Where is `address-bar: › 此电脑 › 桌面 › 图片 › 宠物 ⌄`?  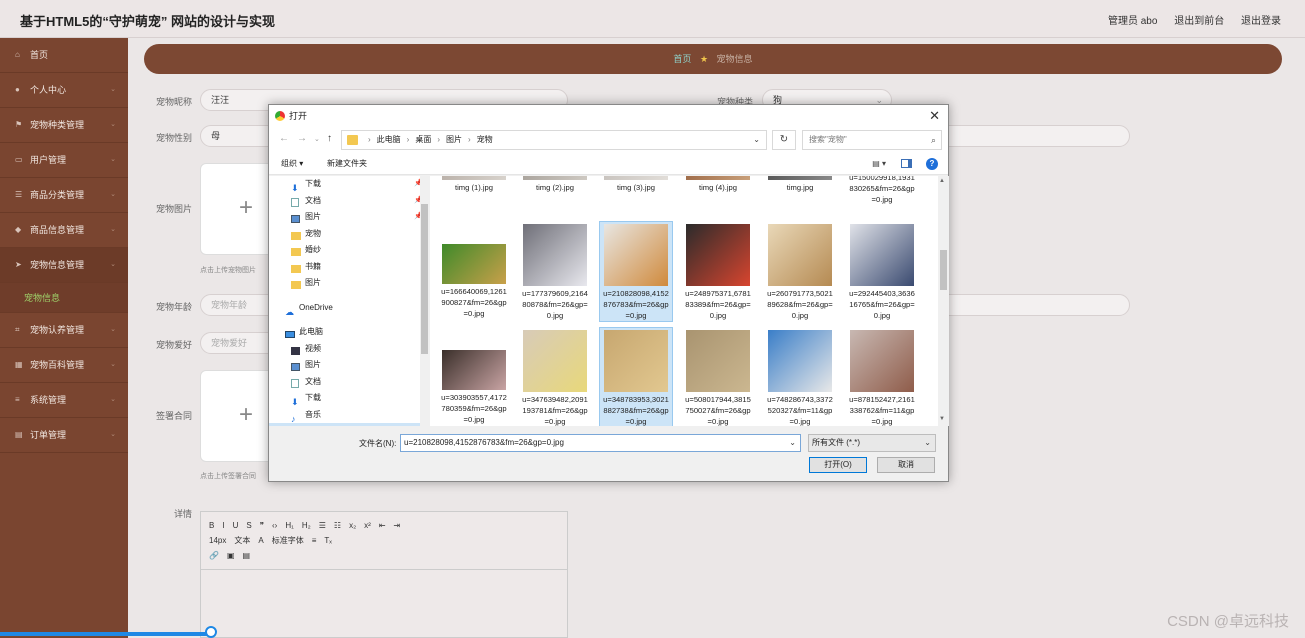 address-bar: › 此电脑 › 桌面 › 图片 › 宠物 ⌄ is located at coordinates (554, 140).